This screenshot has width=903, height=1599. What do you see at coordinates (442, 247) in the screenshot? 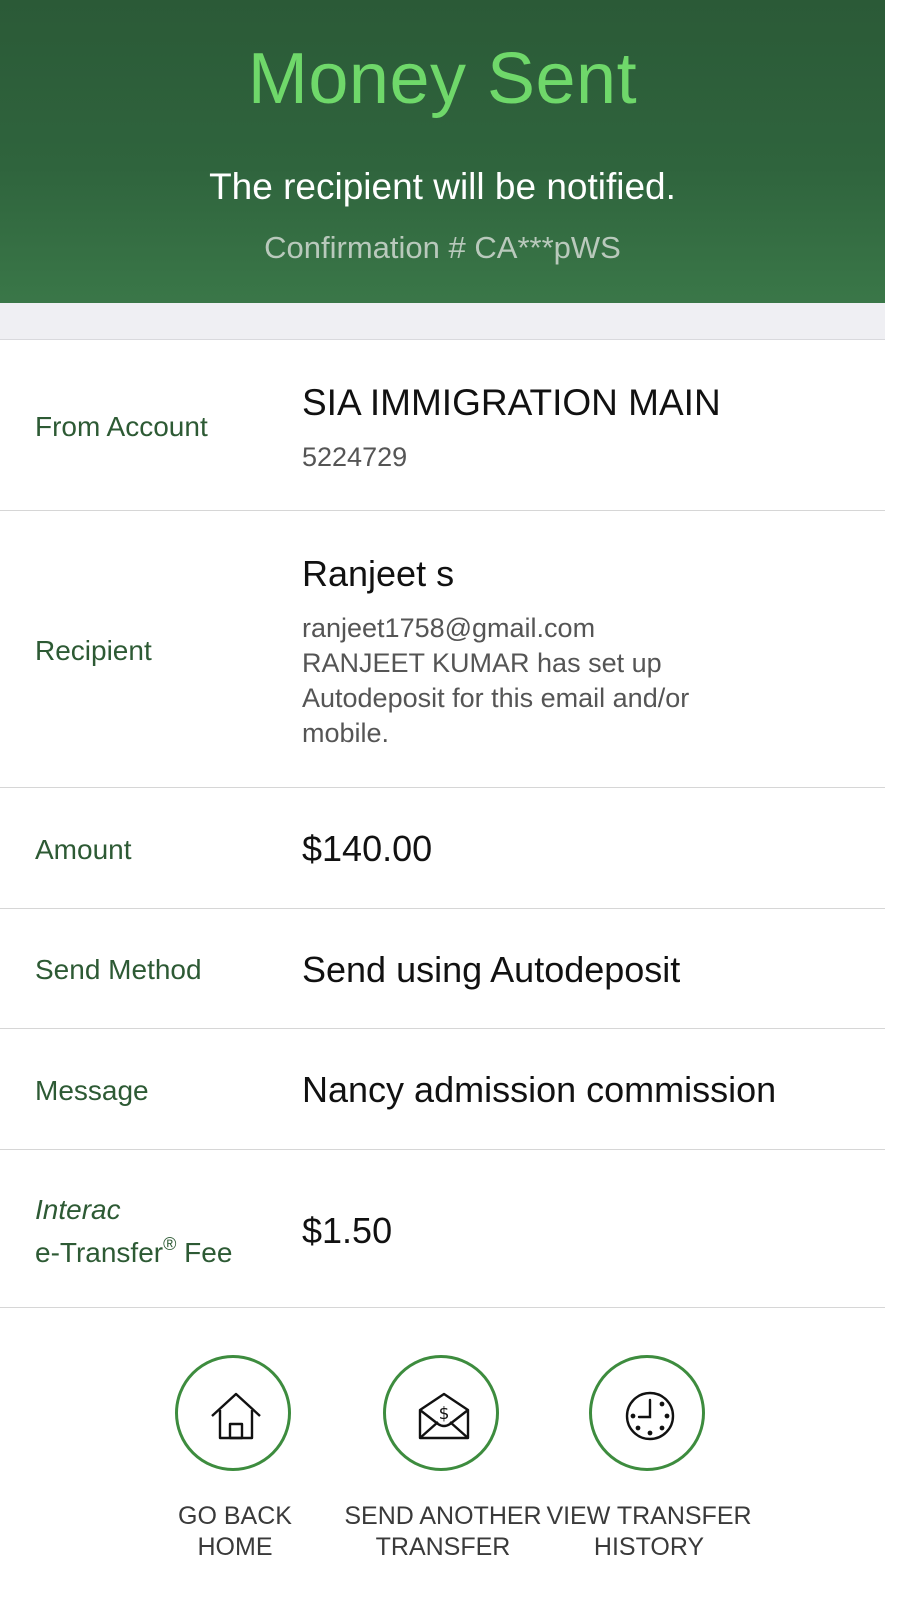
I see `confirmation-number: Confirmation # CA***pWS` at bounding box center [442, 247].